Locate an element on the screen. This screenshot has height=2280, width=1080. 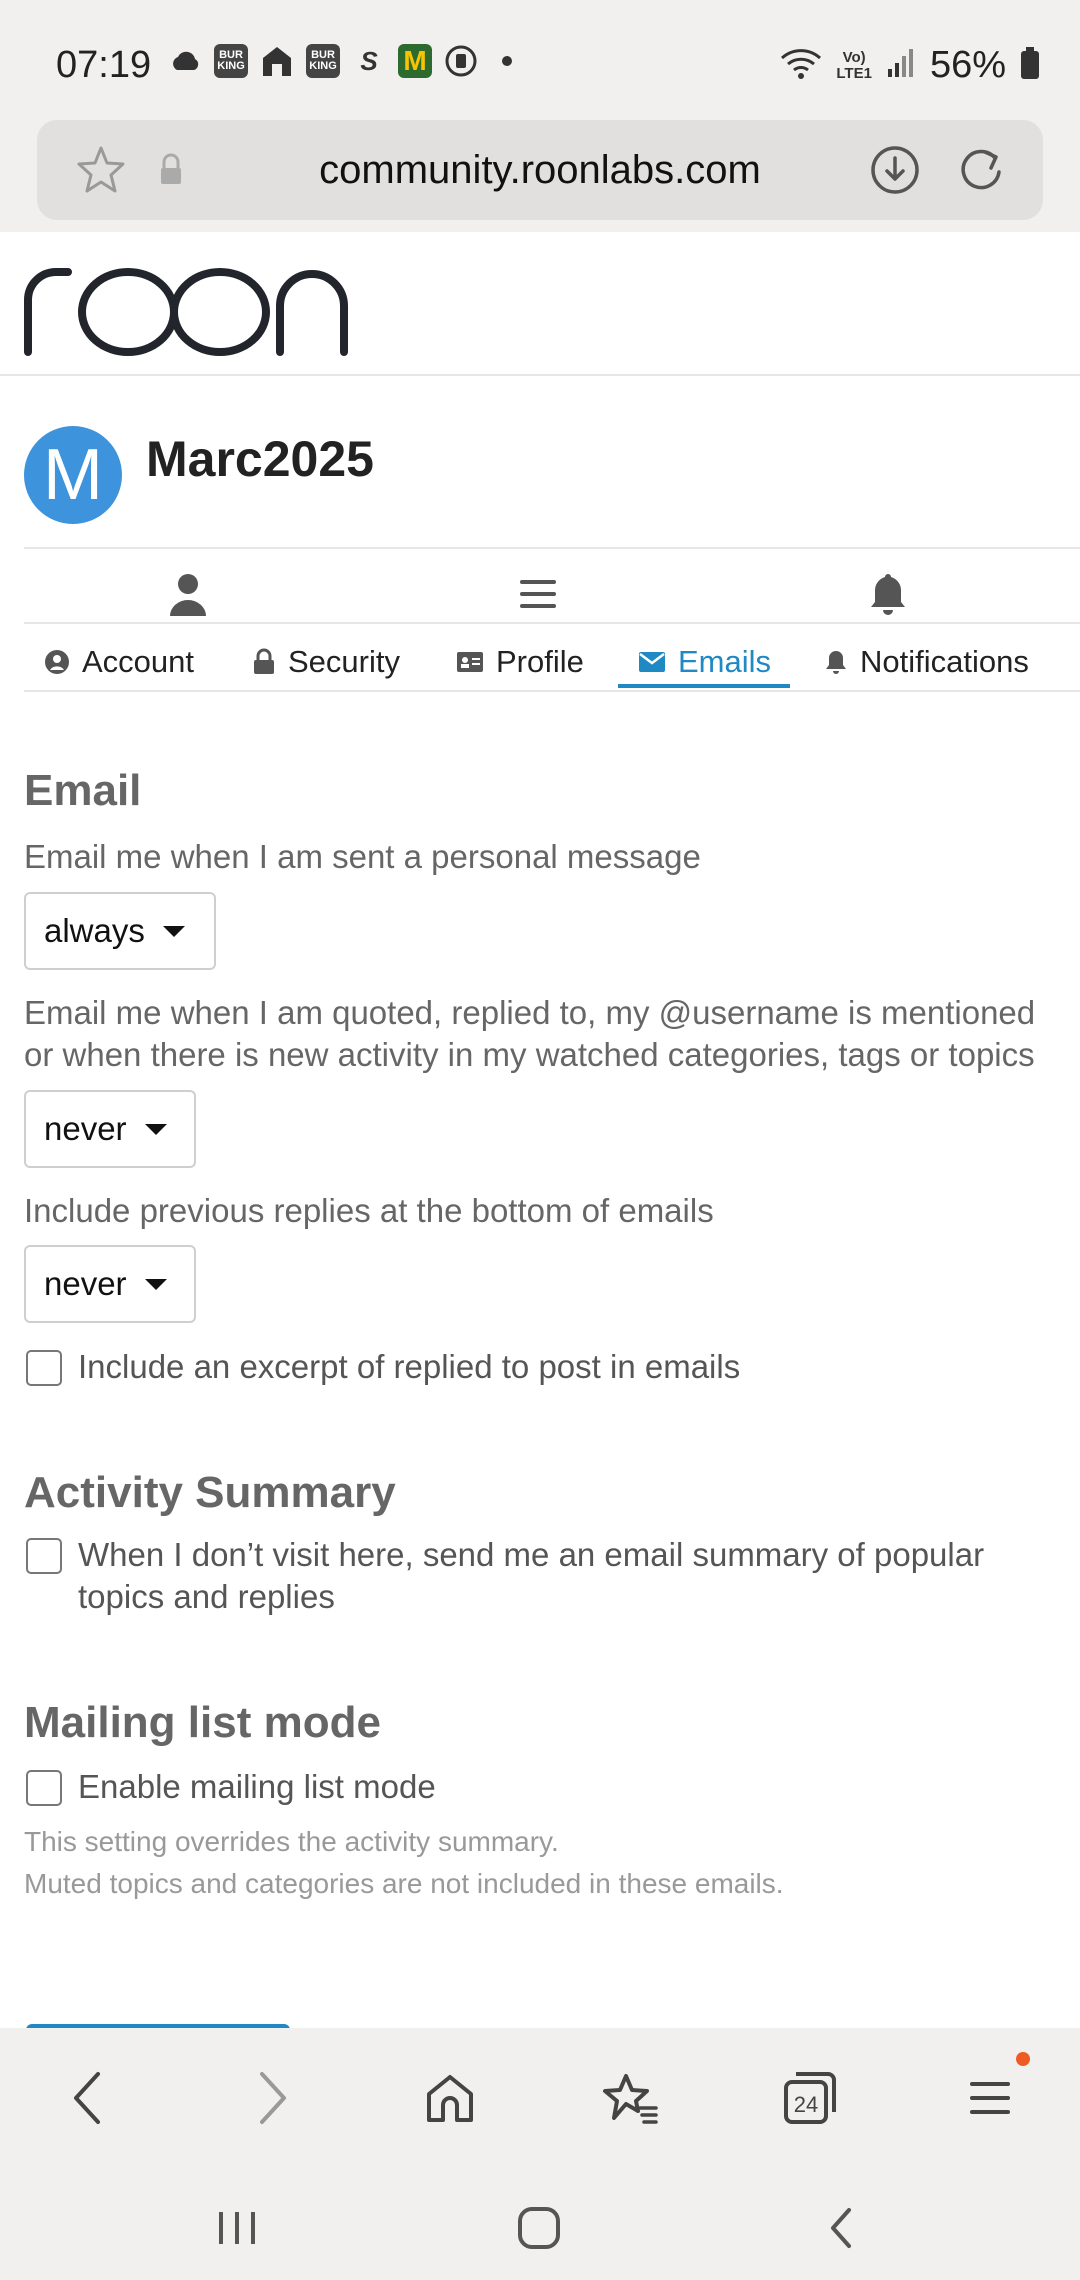
system-back-button is located at coordinates (841, 2228).